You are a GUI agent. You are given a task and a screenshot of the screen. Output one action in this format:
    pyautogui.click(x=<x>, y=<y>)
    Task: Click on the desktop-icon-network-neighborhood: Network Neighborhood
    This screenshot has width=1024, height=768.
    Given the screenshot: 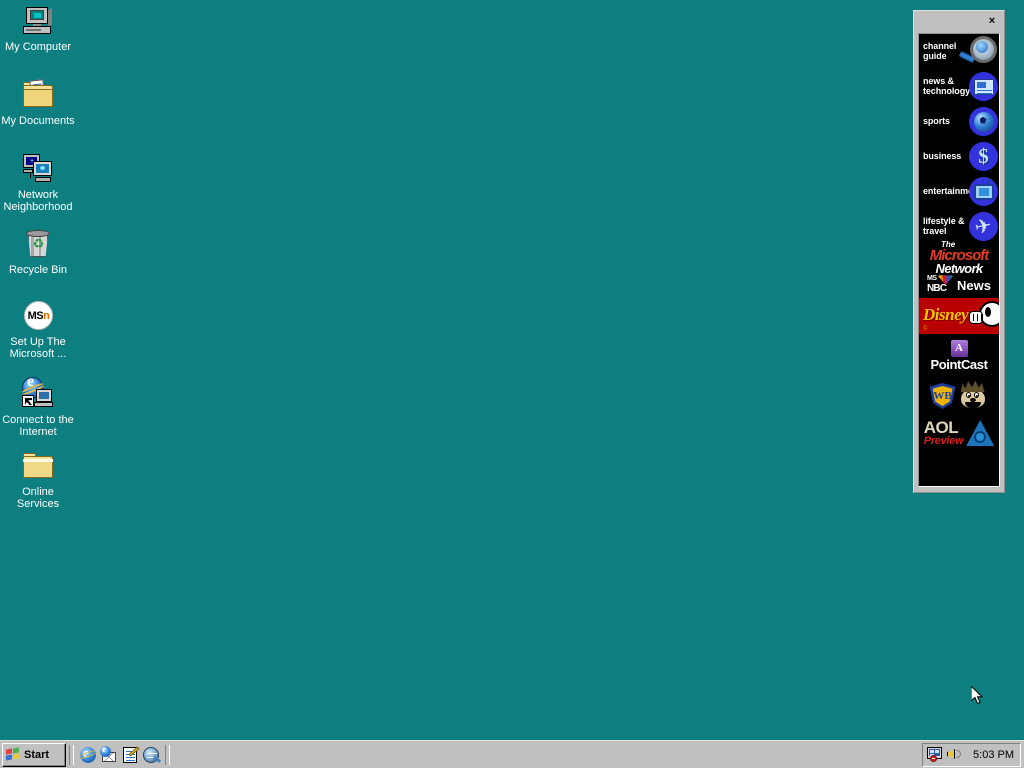 What is the action you would take?
    pyautogui.click(x=38, y=183)
    